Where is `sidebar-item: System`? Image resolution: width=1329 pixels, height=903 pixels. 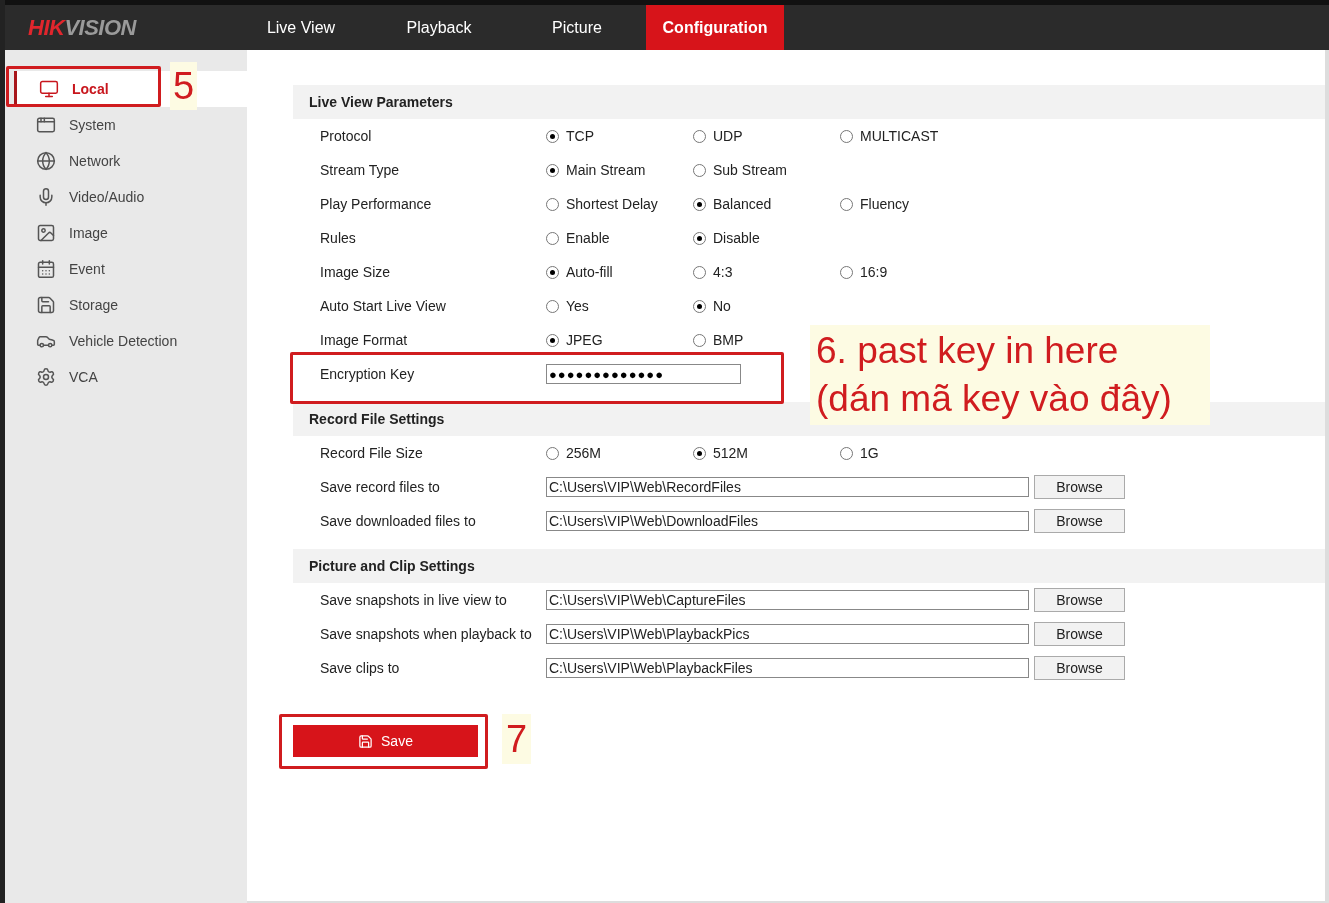
sidebar-item: System is located at coordinates (130, 125).